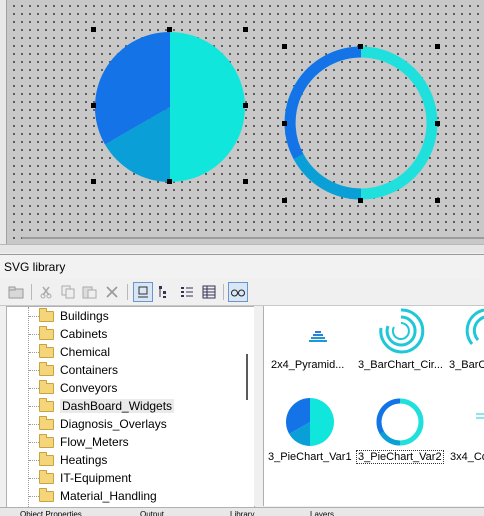 Image resolution: width=484 pixels, height=516 pixels. I want to click on canvas-horizontal-scrollbar, so click(253, 238).